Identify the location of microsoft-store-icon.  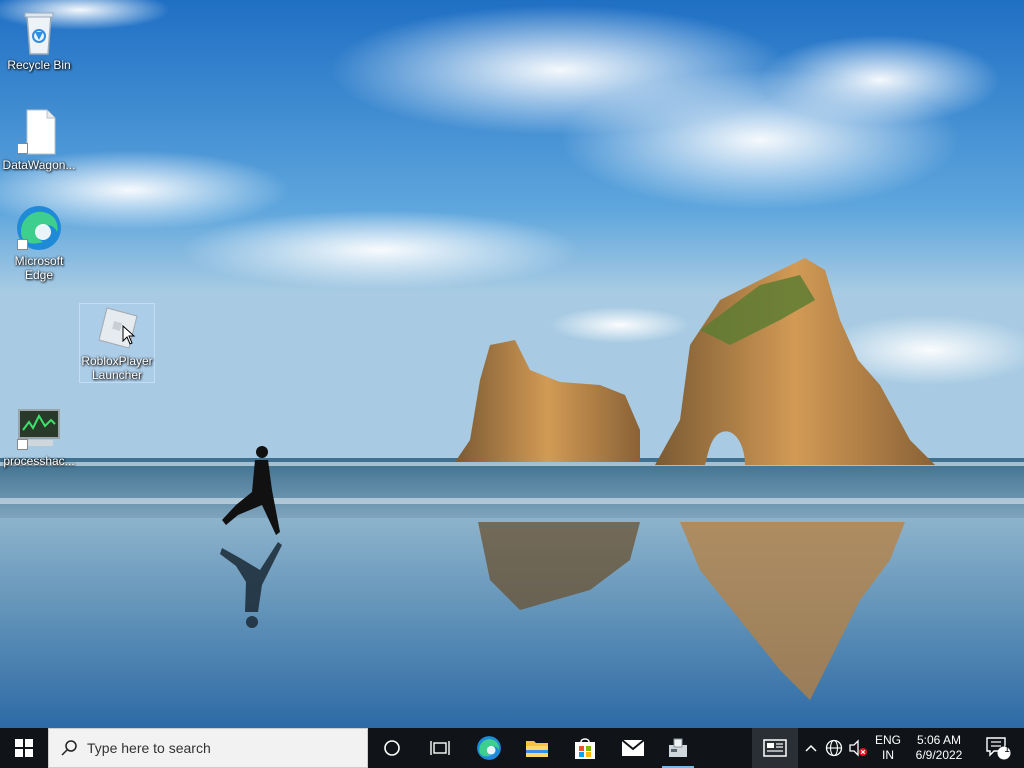
(585, 748).